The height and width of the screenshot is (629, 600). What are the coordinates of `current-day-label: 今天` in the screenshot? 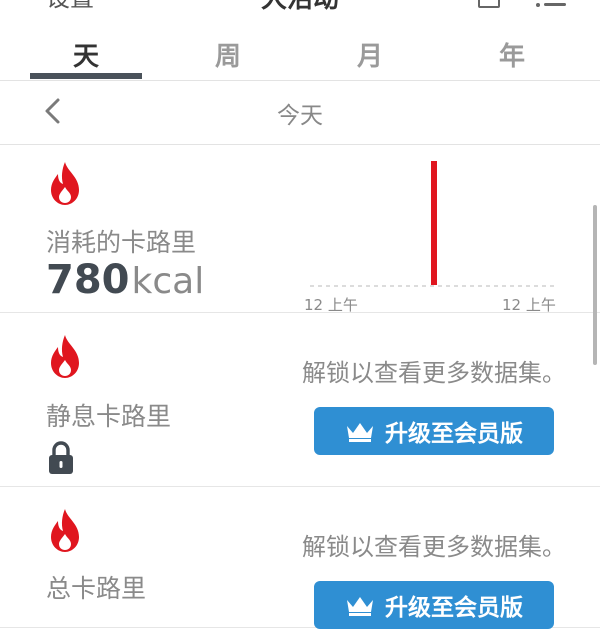 It's located at (300, 116).